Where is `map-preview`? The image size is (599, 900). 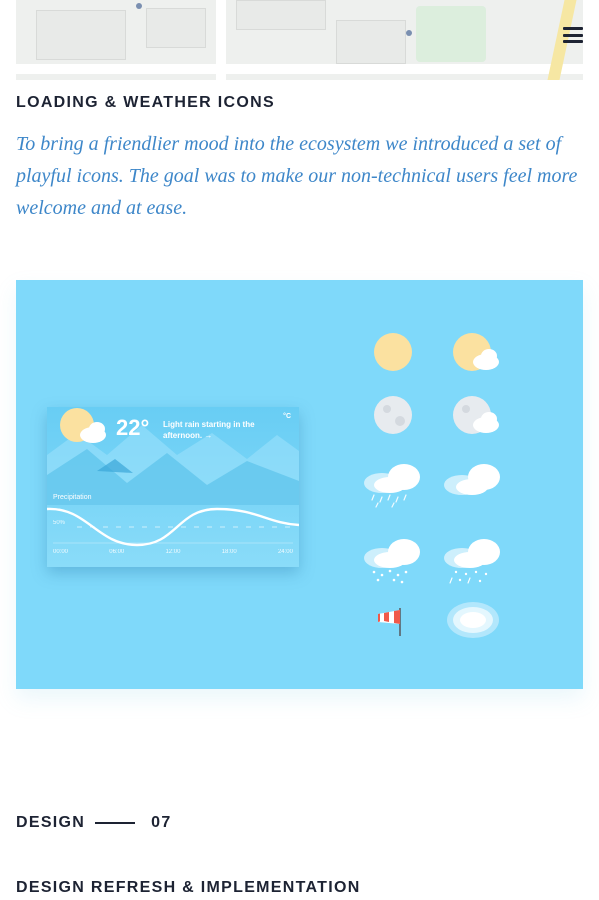
map-preview is located at coordinates (299, 40).